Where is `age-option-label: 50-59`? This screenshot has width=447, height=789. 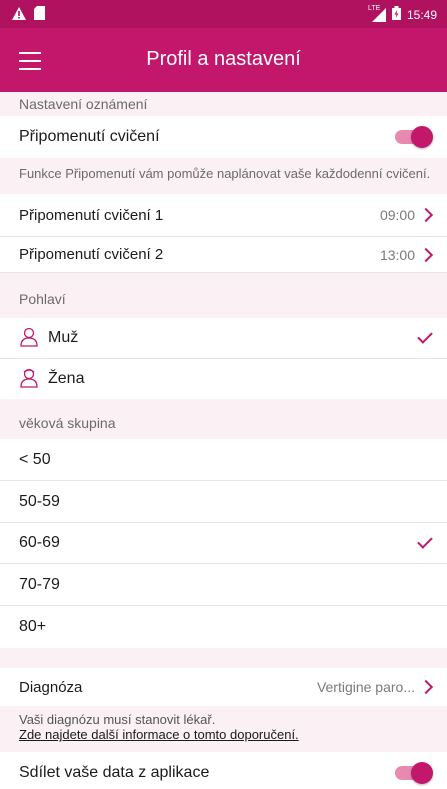 age-option-label: 50-59 is located at coordinates (39, 501).